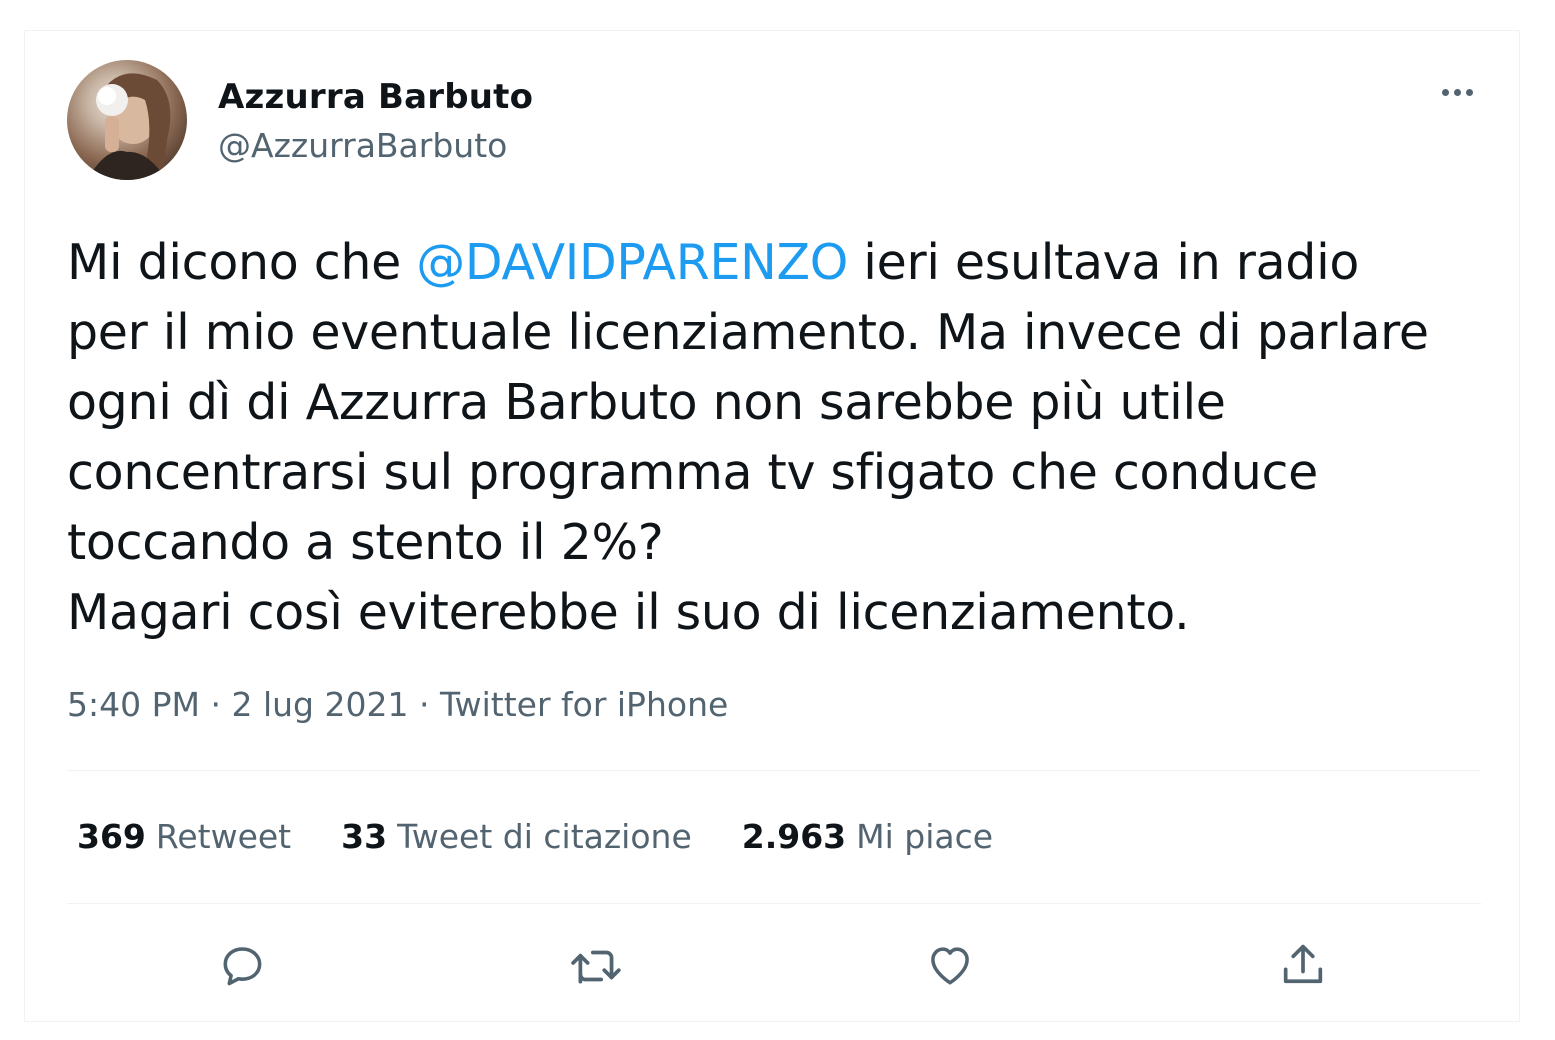 The width and height of the screenshot is (1555, 1040). I want to click on share-button, so click(1303, 965).